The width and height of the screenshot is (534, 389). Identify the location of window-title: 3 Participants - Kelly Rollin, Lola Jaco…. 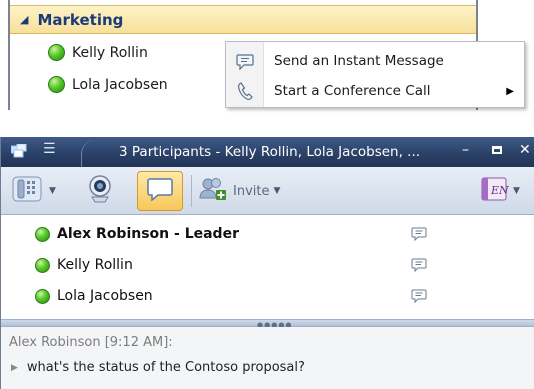
(270, 152).